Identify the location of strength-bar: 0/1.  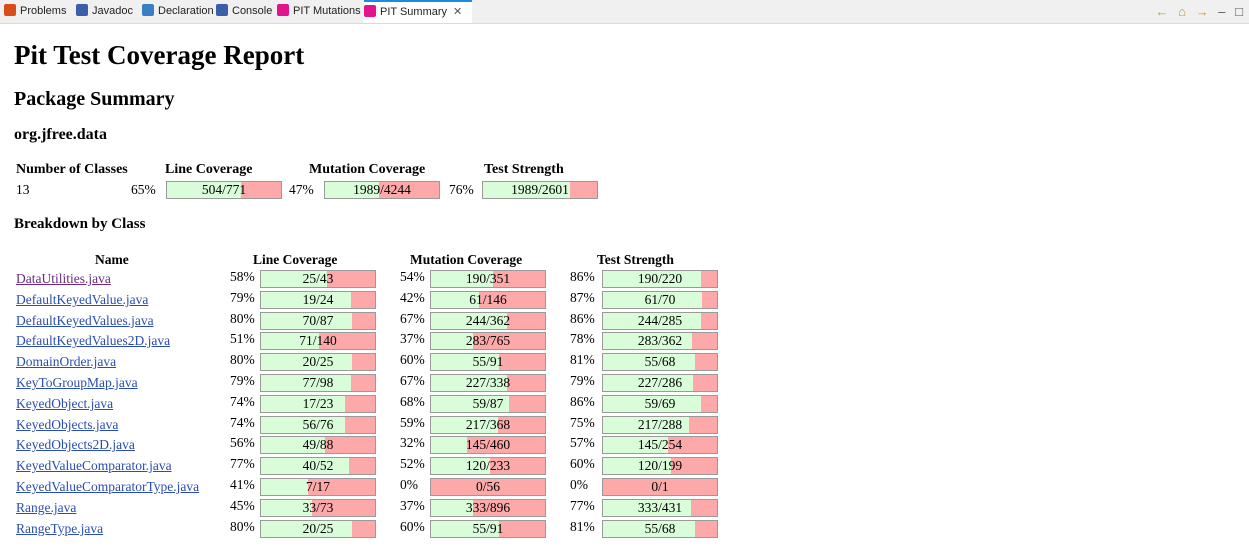
(660, 487).